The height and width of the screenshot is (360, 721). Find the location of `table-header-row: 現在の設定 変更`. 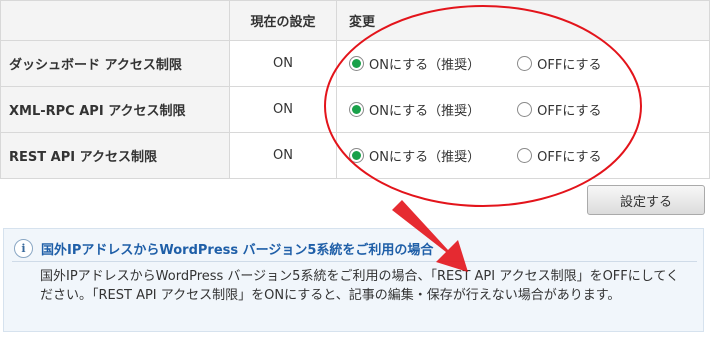

table-header-row: 現在の設定 変更 is located at coordinates (355, 20).